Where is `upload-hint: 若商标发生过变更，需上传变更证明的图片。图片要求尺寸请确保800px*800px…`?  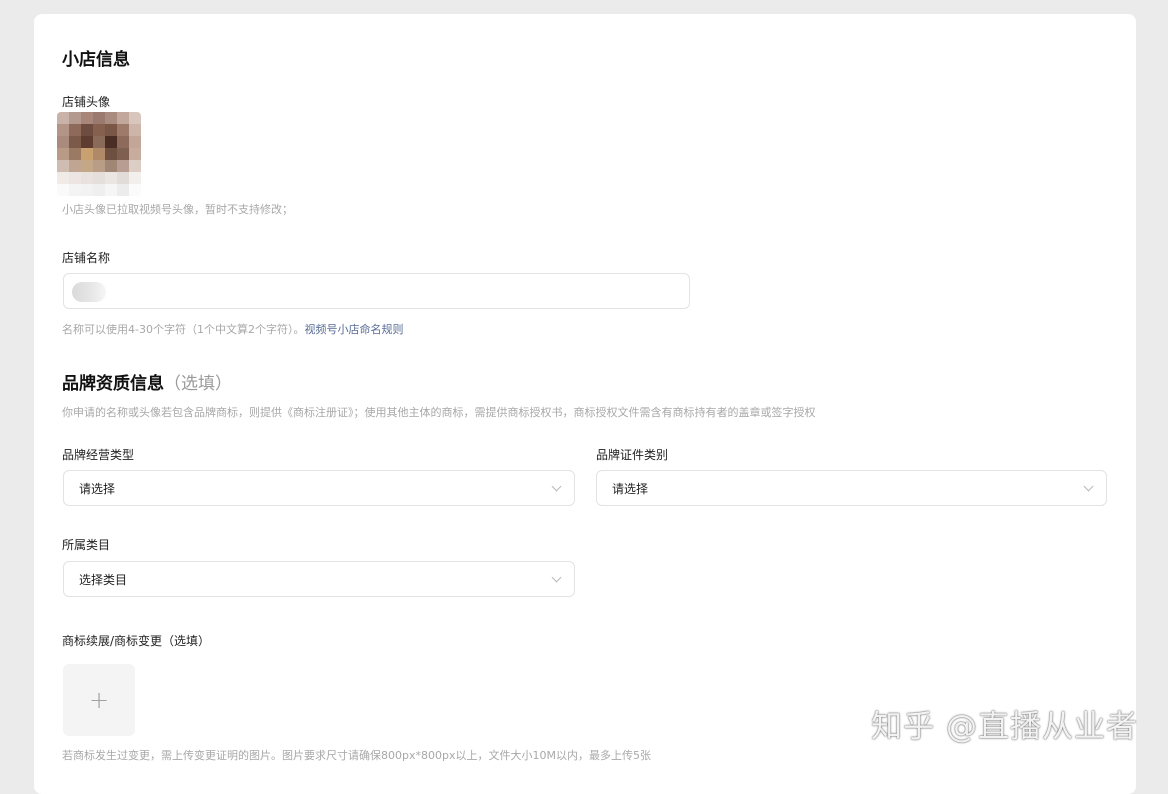
upload-hint: 若商标发生过变更，需上传变更证明的图片。图片要求尺寸请确保800px*800px… is located at coordinates (356, 755).